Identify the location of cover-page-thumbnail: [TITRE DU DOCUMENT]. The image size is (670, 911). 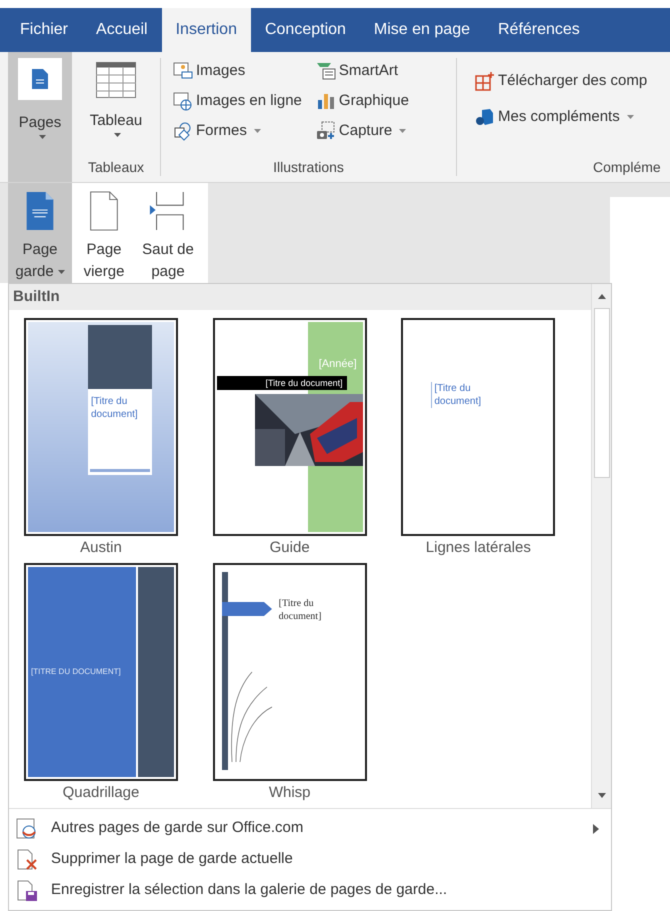
(101, 672).